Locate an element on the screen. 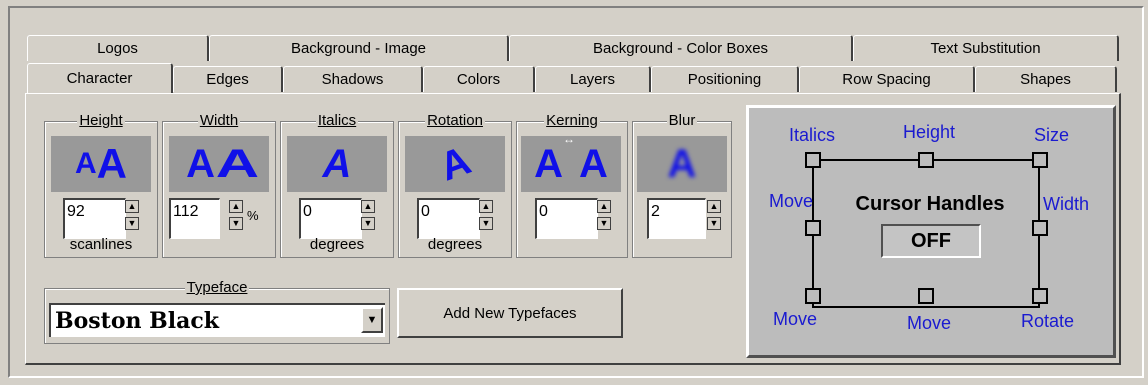  rotate-handle is located at coordinates (1040, 296).